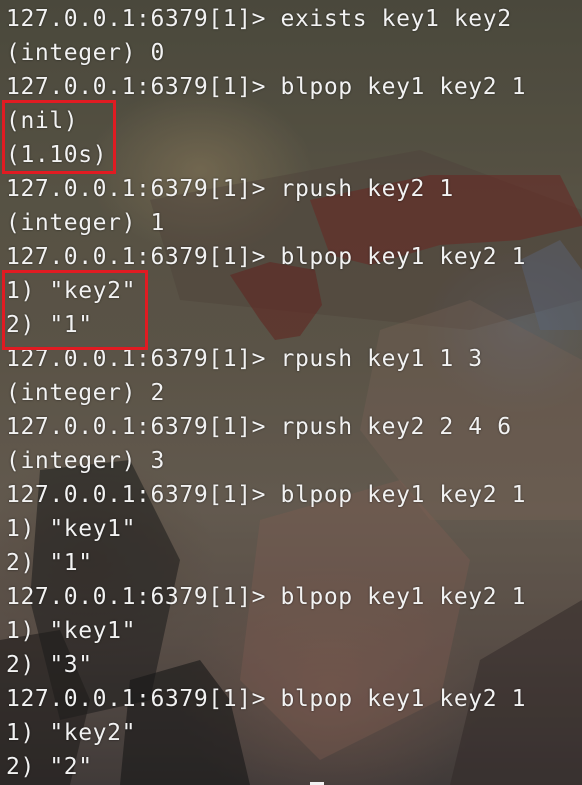  What do you see at coordinates (59, 137) in the screenshot?
I see `highlight-box-nil-timeout` at bounding box center [59, 137].